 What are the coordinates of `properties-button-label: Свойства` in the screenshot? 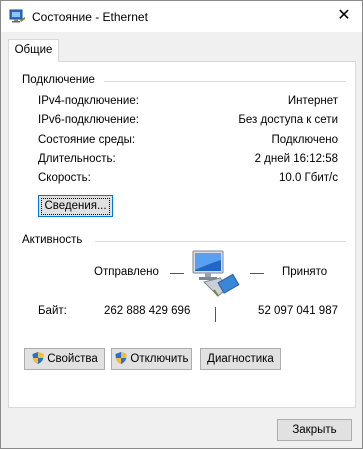 It's located at (72, 359).